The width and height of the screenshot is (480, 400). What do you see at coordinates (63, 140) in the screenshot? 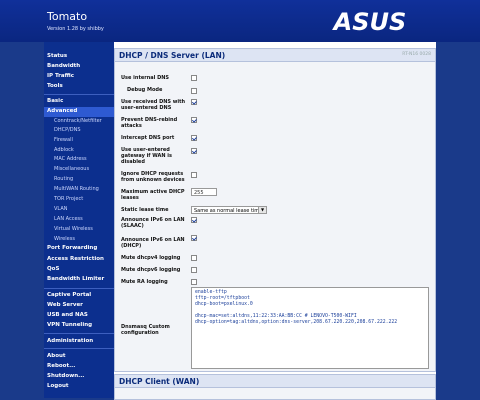
I see `sidebar-item-firewall: Firewall` at bounding box center [63, 140].